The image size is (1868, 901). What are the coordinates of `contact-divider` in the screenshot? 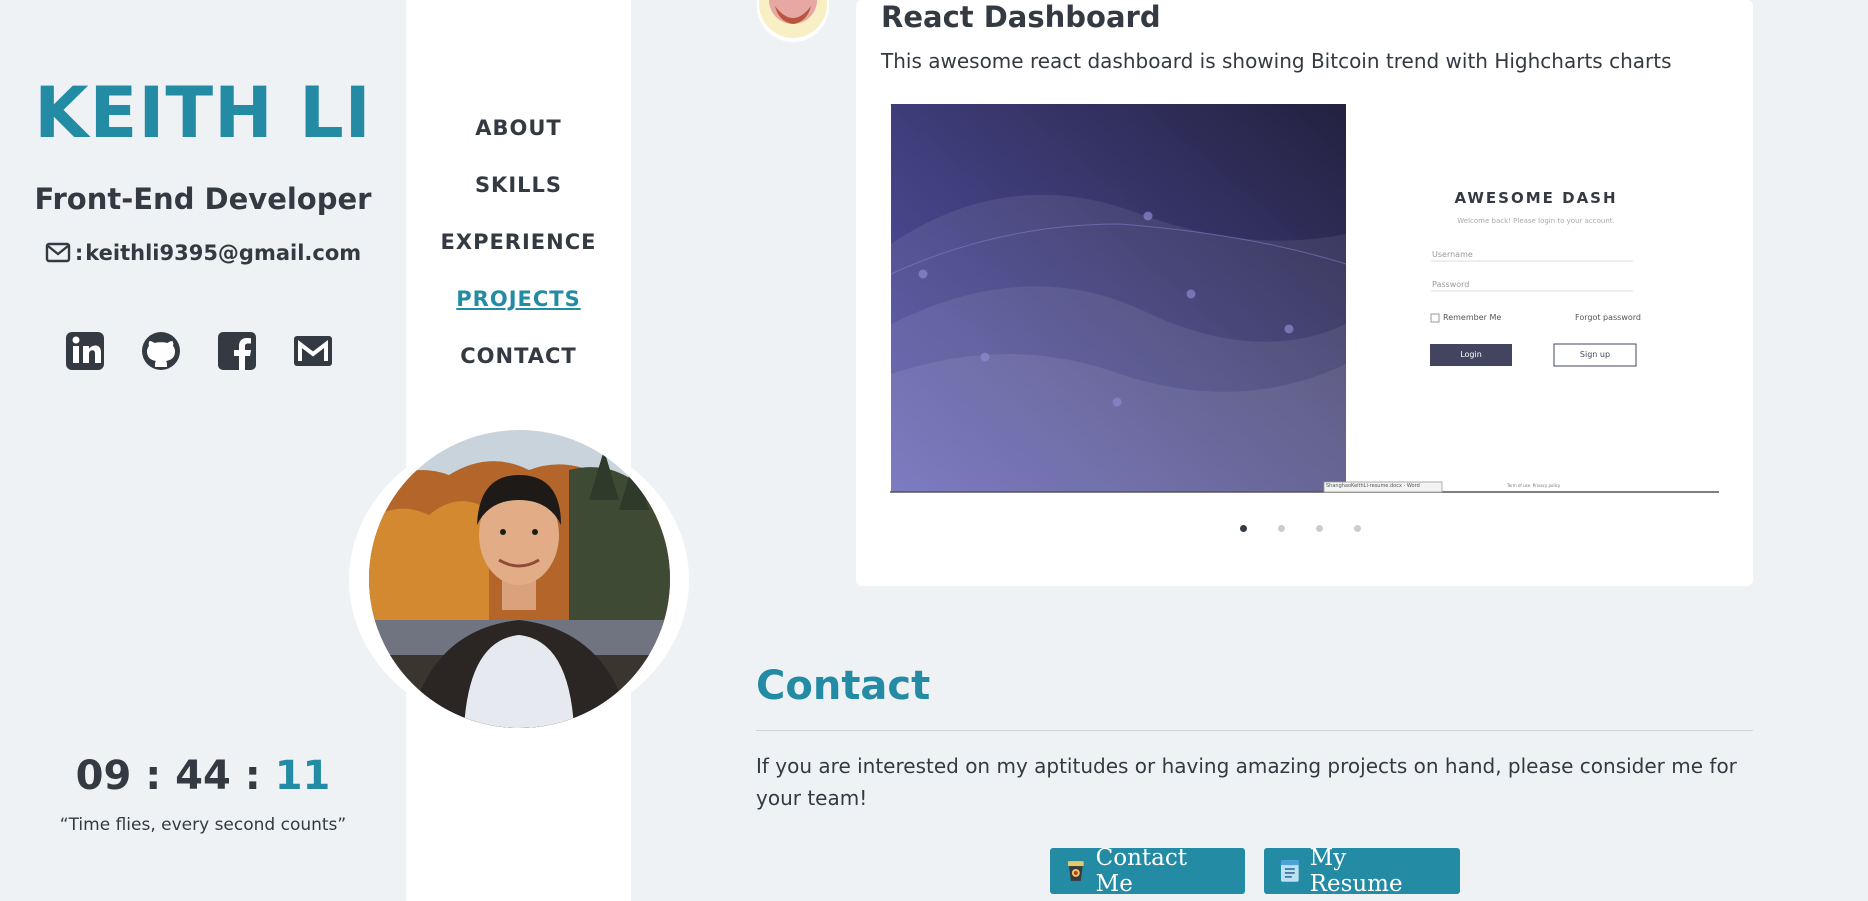 It's located at (1254, 730).